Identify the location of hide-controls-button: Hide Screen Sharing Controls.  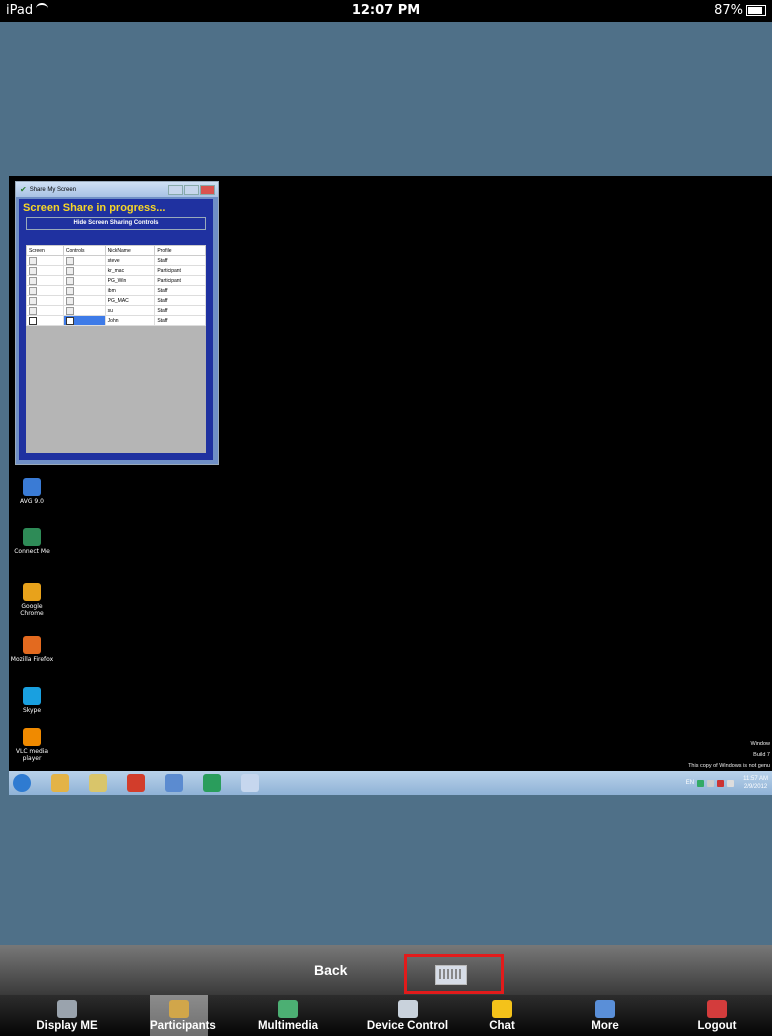
(116, 223).